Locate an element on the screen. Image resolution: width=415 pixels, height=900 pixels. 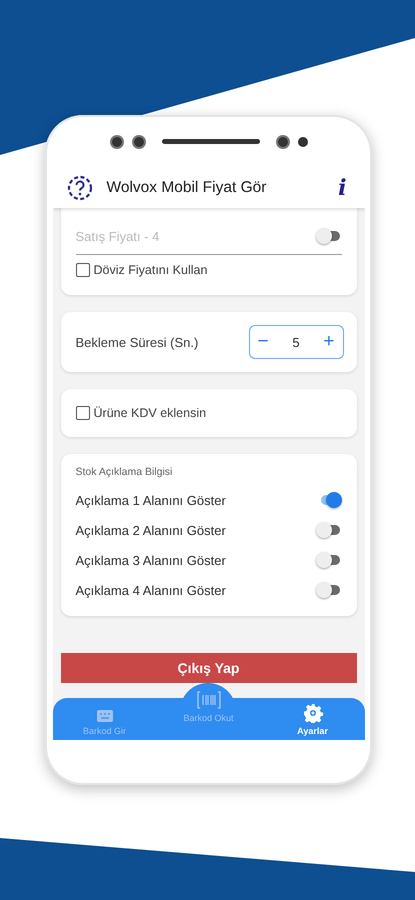
barcode-icon is located at coordinates (209, 700).